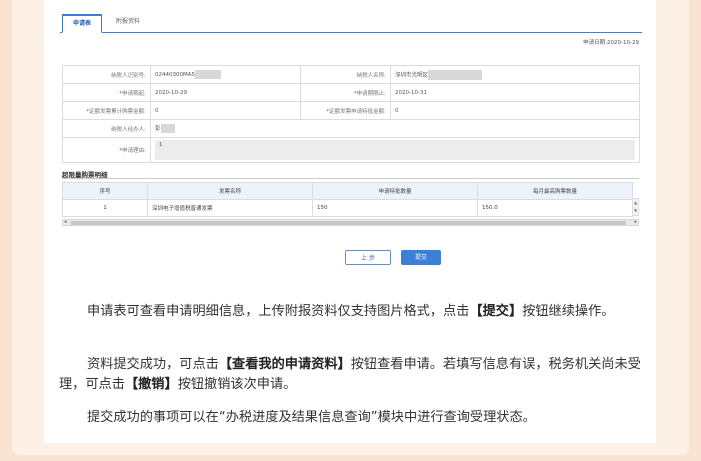  I want to click on reason-textarea: 1, so click(395, 150).